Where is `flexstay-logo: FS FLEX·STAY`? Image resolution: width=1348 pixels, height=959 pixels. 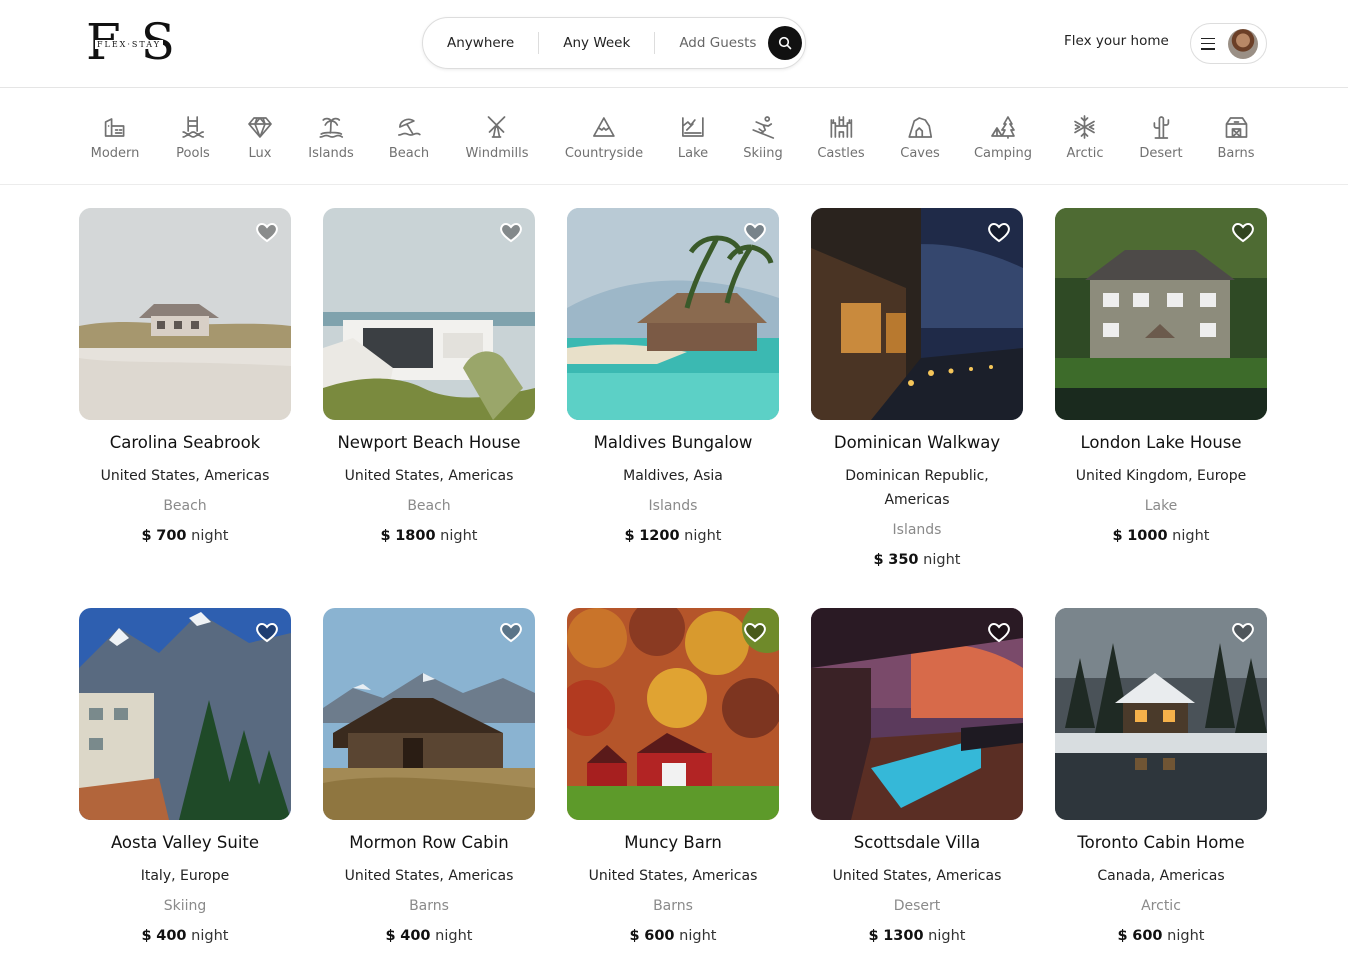 flexstay-logo: FS FLEX·STAY is located at coordinates (130, 43).